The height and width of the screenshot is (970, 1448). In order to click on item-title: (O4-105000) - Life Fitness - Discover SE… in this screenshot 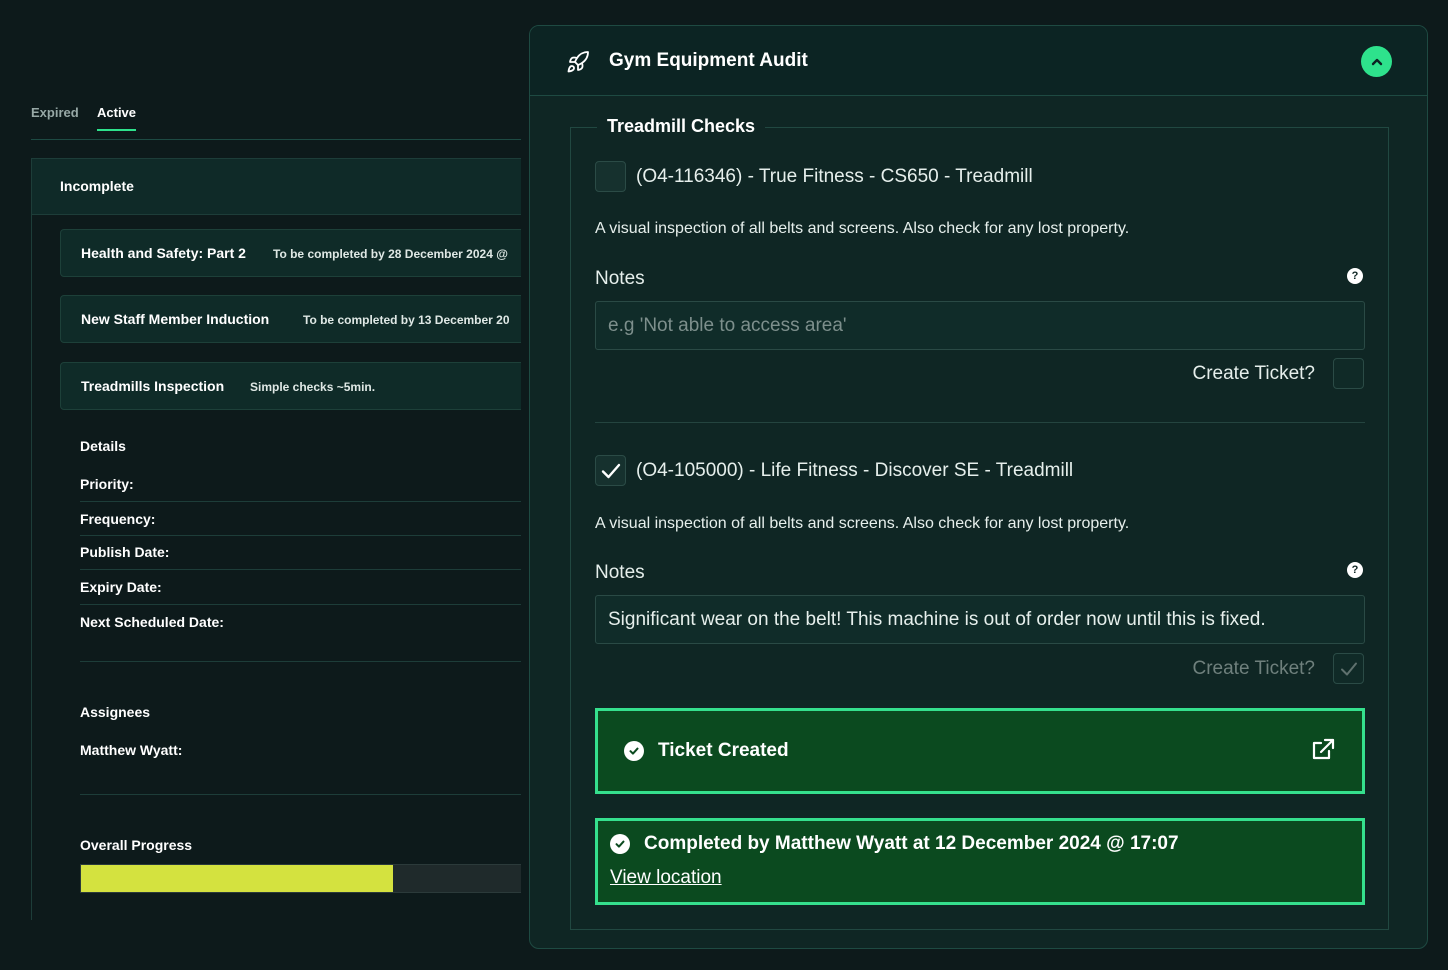, I will do `click(855, 470)`.